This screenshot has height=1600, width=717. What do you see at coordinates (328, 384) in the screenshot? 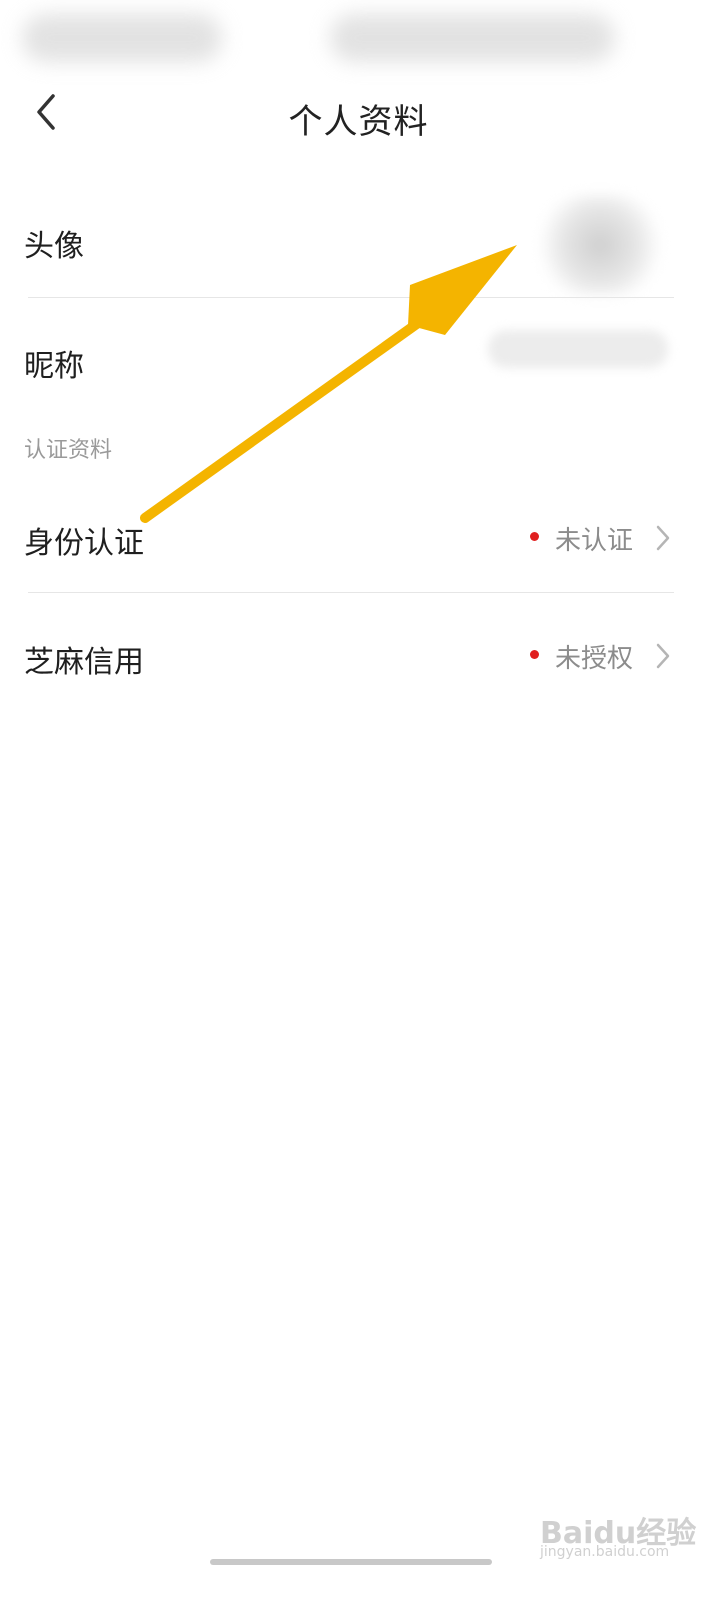
I see `annotation-arrow-icon` at bounding box center [328, 384].